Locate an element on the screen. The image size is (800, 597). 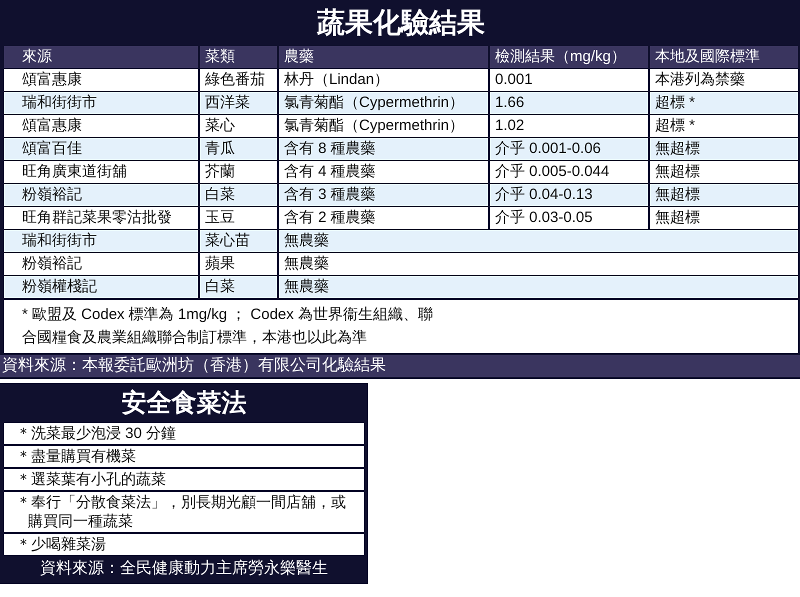
column-header: 來源 is located at coordinates (101, 57).